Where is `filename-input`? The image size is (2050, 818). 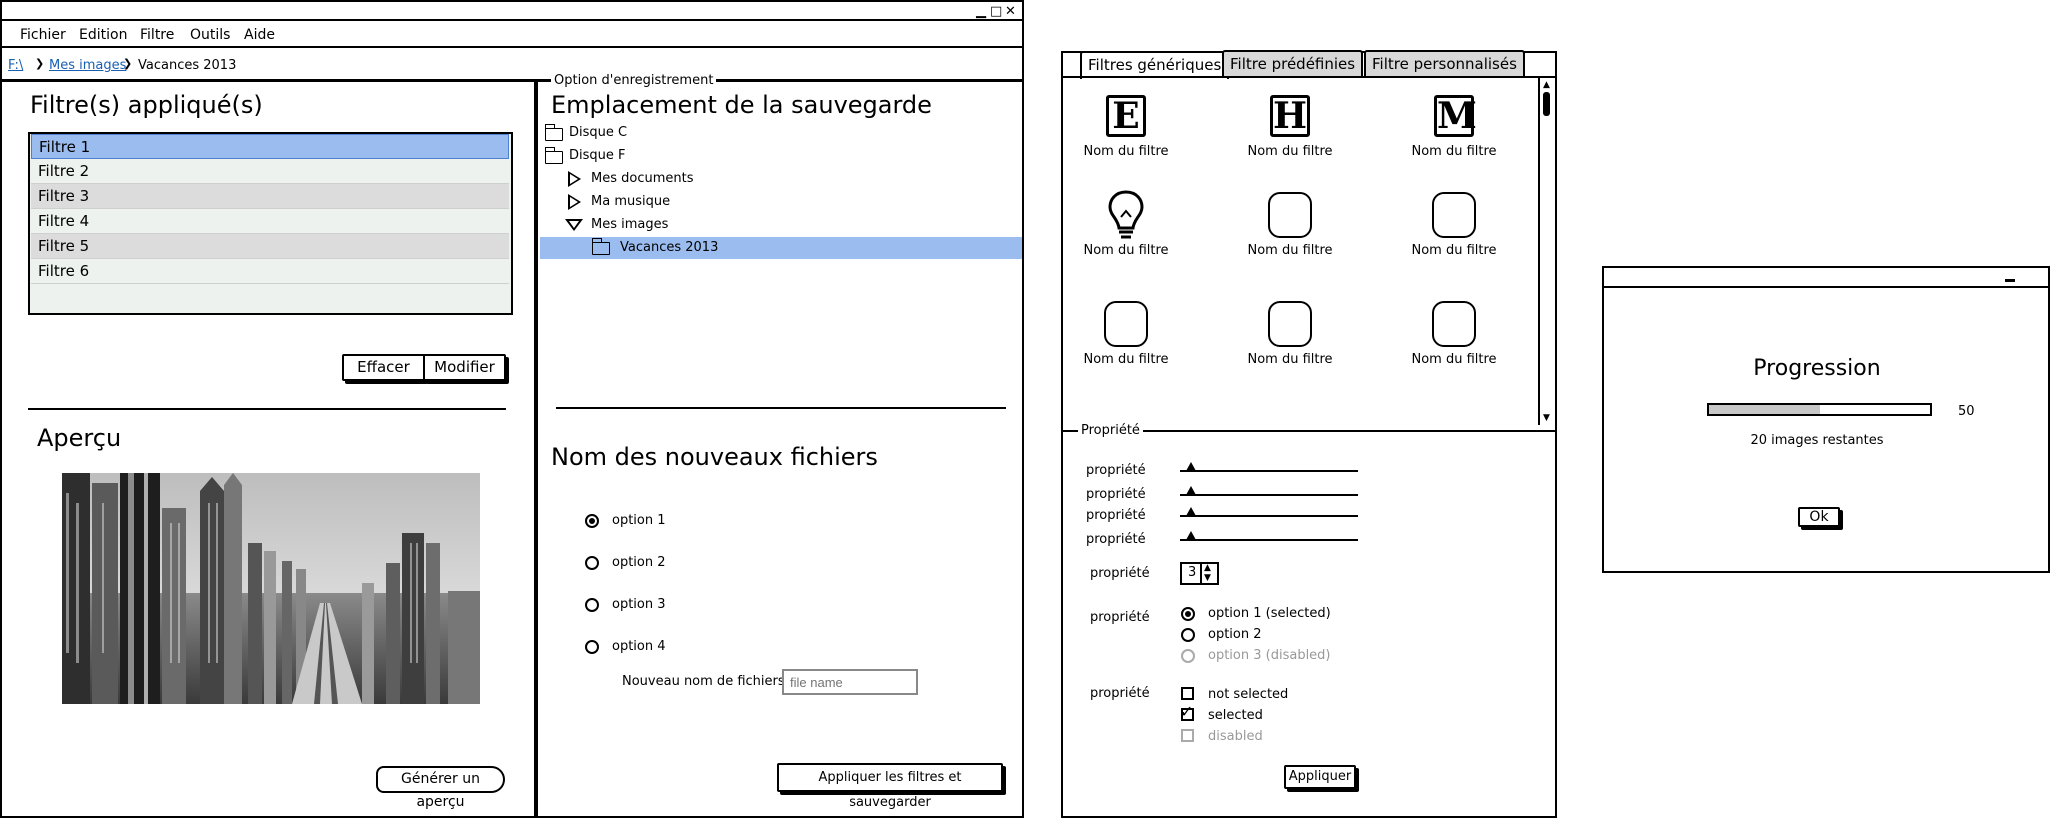 filename-input is located at coordinates (850, 682).